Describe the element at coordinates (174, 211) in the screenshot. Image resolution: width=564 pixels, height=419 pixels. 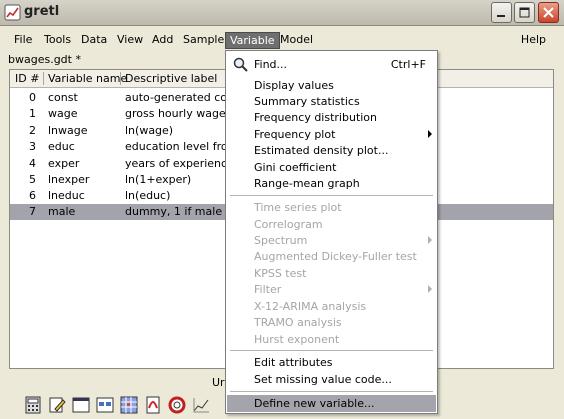
I see `cell-label: dummy, 1 if male` at that location.